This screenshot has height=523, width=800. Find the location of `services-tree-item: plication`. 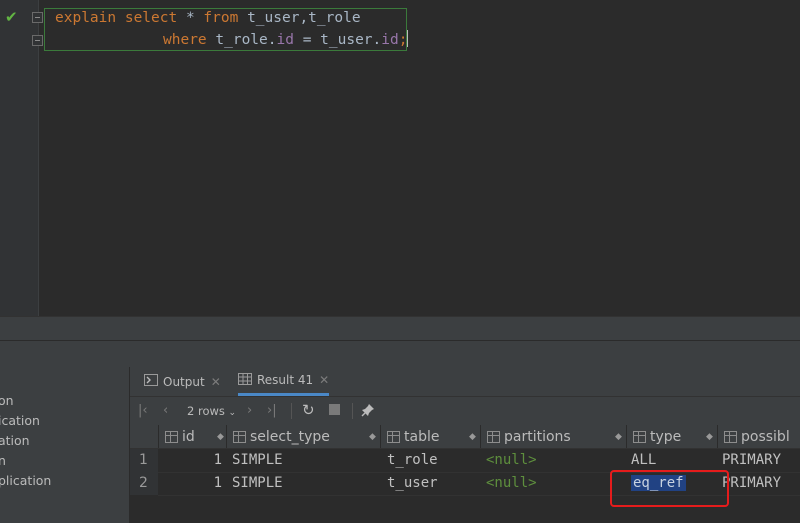

services-tree-item: plication is located at coordinates (25, 480).